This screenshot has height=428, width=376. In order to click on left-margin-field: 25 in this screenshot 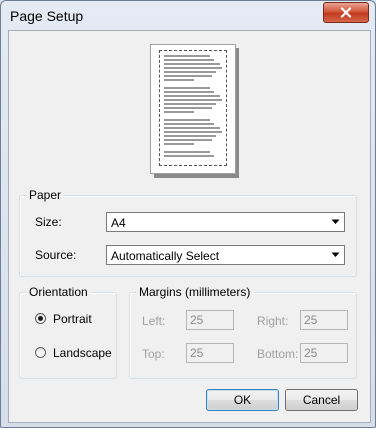, I will do `click(210, 320)`.